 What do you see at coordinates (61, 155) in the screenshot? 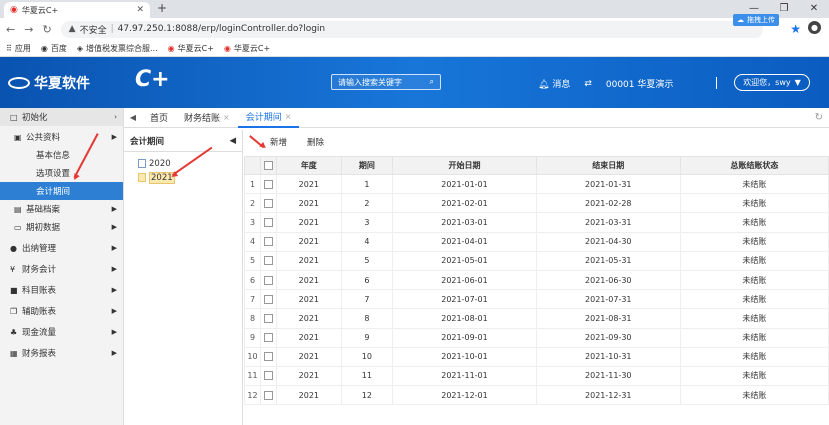
I see `sidebar-item-basic-info: 基本信息` at bounding box center [61, 155].